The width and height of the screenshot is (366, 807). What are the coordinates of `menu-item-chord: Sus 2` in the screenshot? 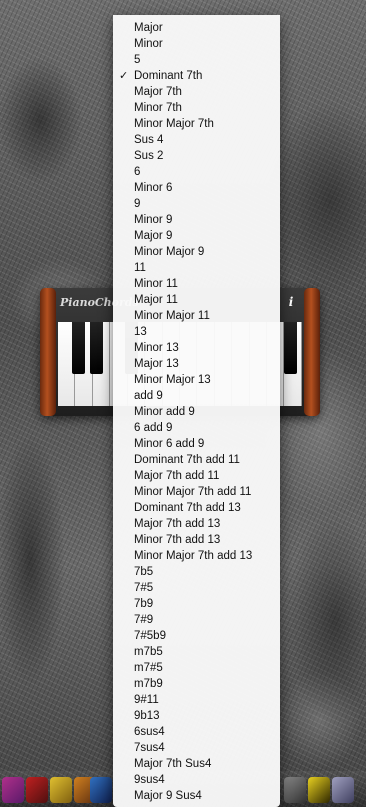 It's located at (196, 156).